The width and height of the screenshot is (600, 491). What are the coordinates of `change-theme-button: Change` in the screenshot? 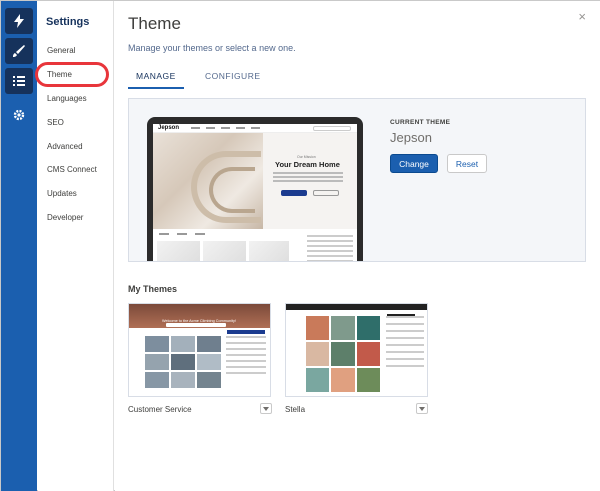 It's located at (414, 163).